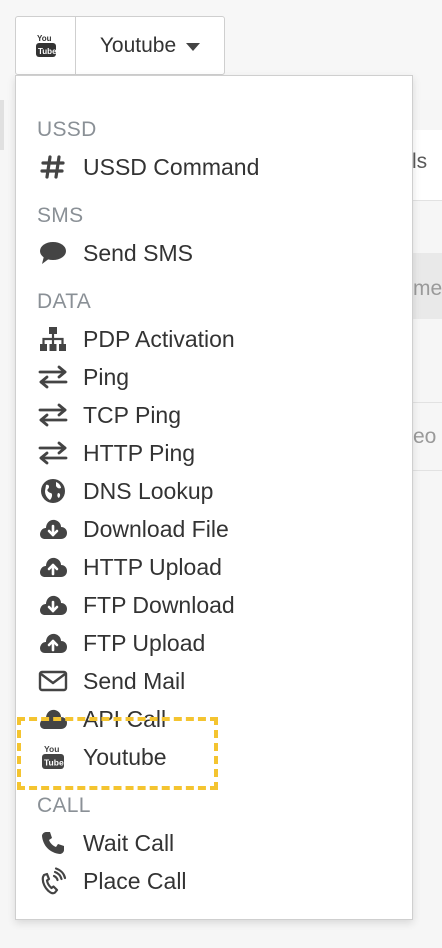 Image resolution: width=442 pixels, height=948 pixels. What do you see at coordinates (159, 604) in the screenshot?
I see `menu-item-label: FTP Download` at bounding box center [159, 604].